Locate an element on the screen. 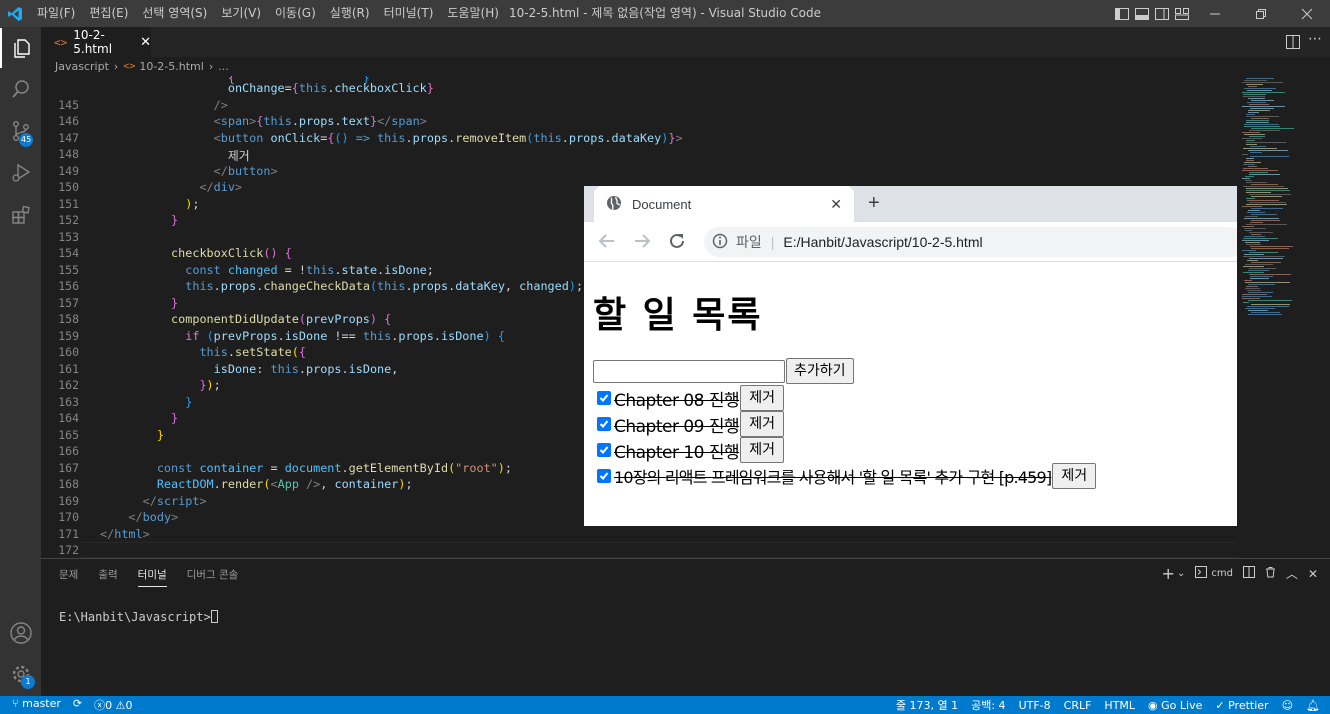  explorer-icon is located at coordinates (20, 48).